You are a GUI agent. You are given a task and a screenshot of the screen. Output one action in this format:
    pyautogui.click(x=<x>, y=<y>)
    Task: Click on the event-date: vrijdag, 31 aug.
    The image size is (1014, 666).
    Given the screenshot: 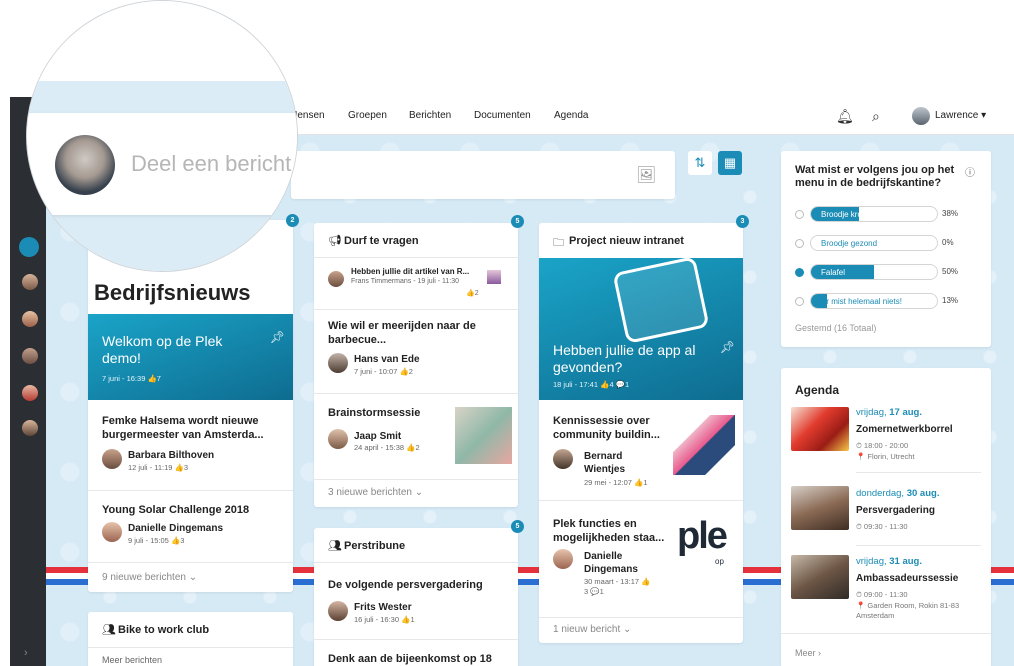 What is the action you would take?
    pyautogui.click(x=889, y=561)
    